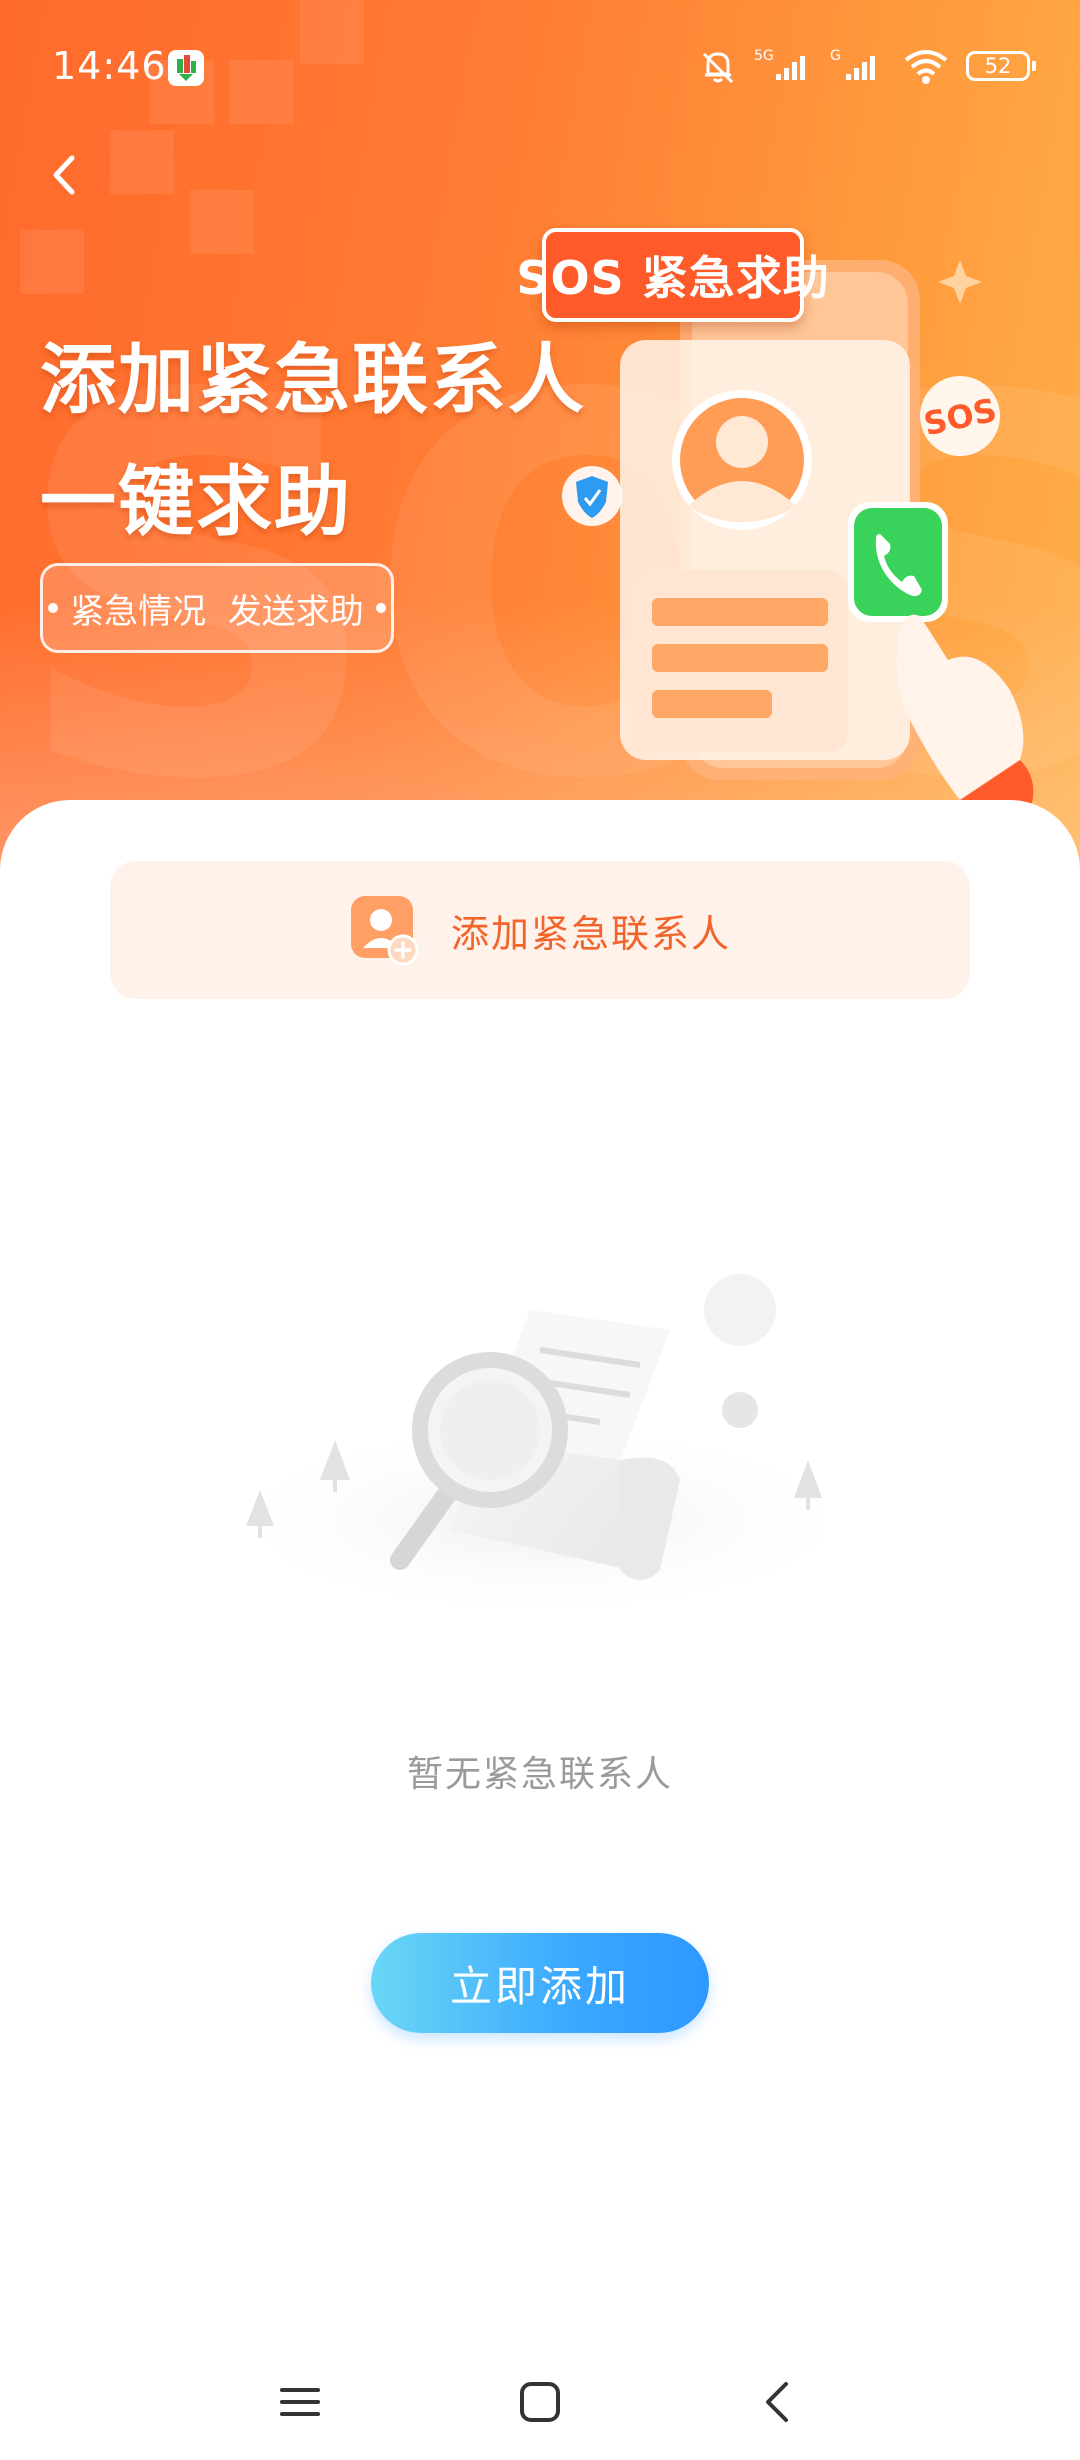  Describe the element at coordinates (380, 608) in the screenshot. I see `pill-dot-right` at that location.